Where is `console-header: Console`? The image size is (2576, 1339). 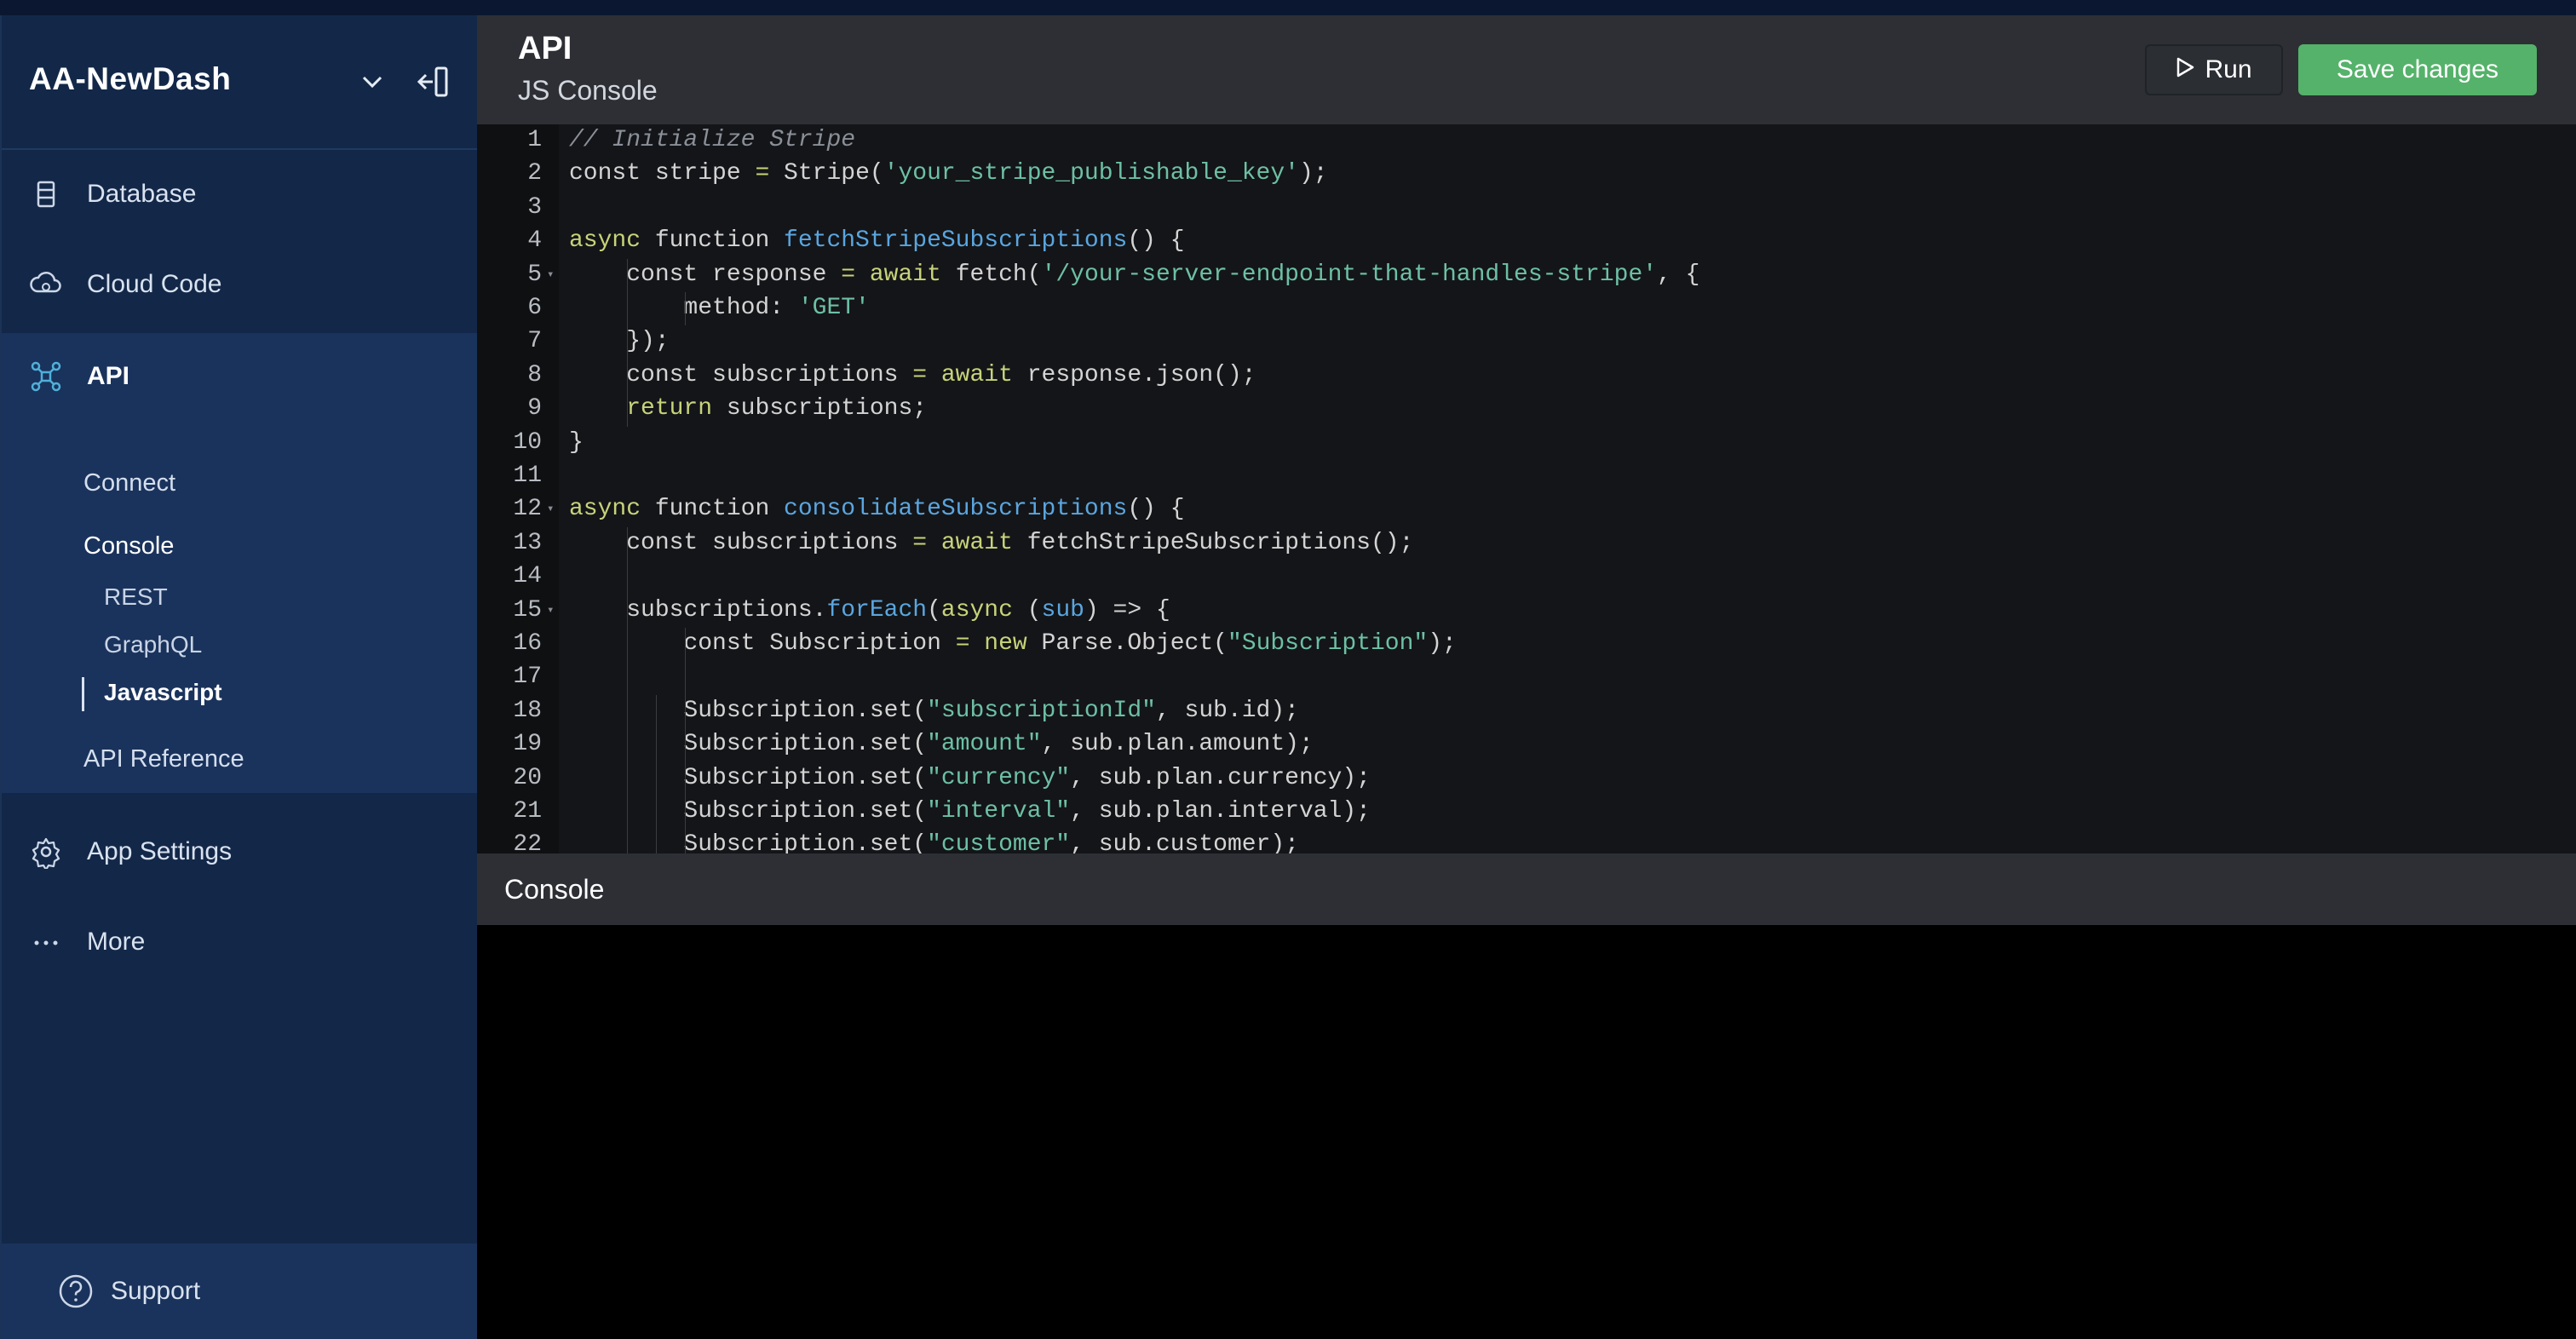
console-header: Console is located at coordinates (1527, 889).